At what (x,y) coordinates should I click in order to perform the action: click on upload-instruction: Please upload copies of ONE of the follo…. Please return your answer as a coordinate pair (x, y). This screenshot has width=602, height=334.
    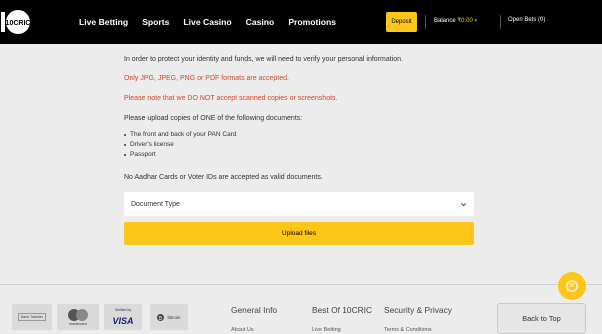
    Looking at the image, I should click on (213, 118).